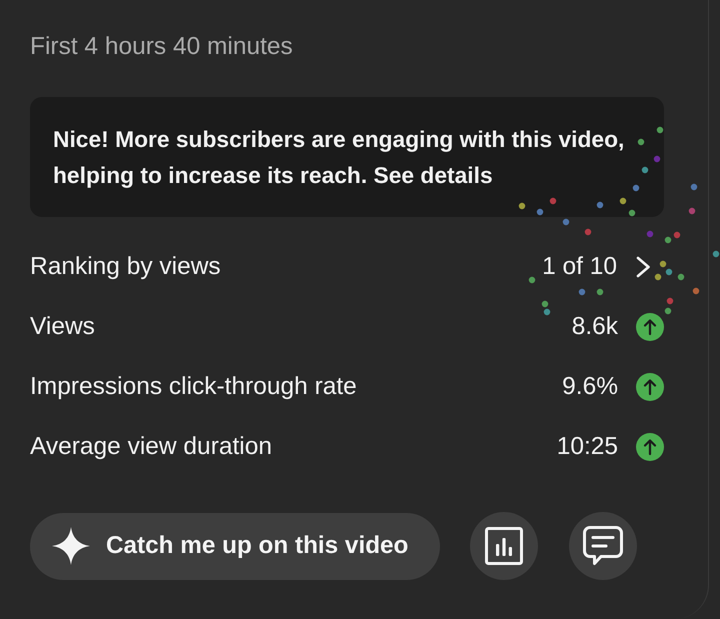 This screenshot has height=619, width=720. I want to click on ranking-value: 1 of 10, so click(579, 267).